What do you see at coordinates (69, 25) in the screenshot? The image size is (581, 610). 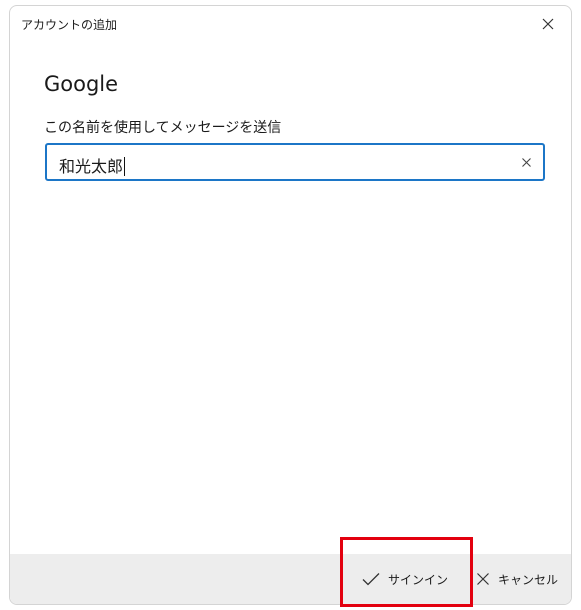 I see `window-title: アカウントの追加` at bounding box center [69, 25].